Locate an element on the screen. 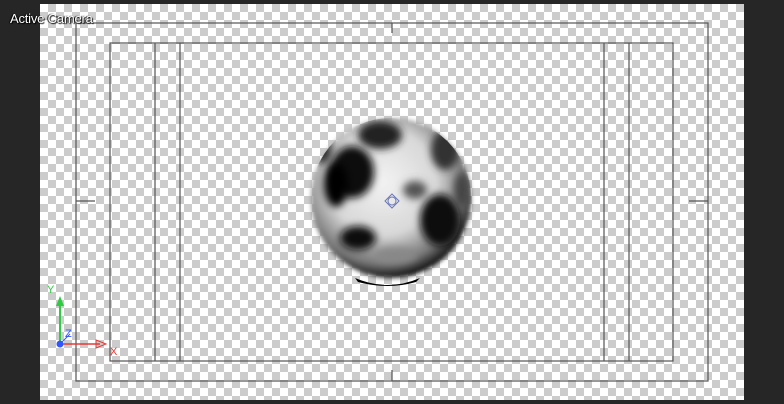 The width and height of the screenshot is (784, 404). y-axis-label: Y is located at coordinates (51, 290).